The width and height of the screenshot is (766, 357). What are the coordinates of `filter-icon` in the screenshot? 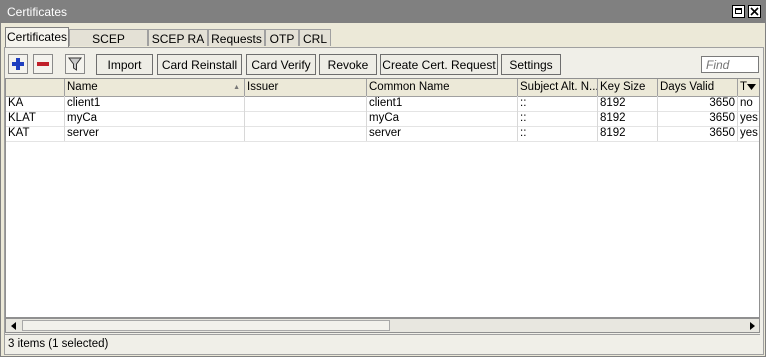 It's located at (75, 64).